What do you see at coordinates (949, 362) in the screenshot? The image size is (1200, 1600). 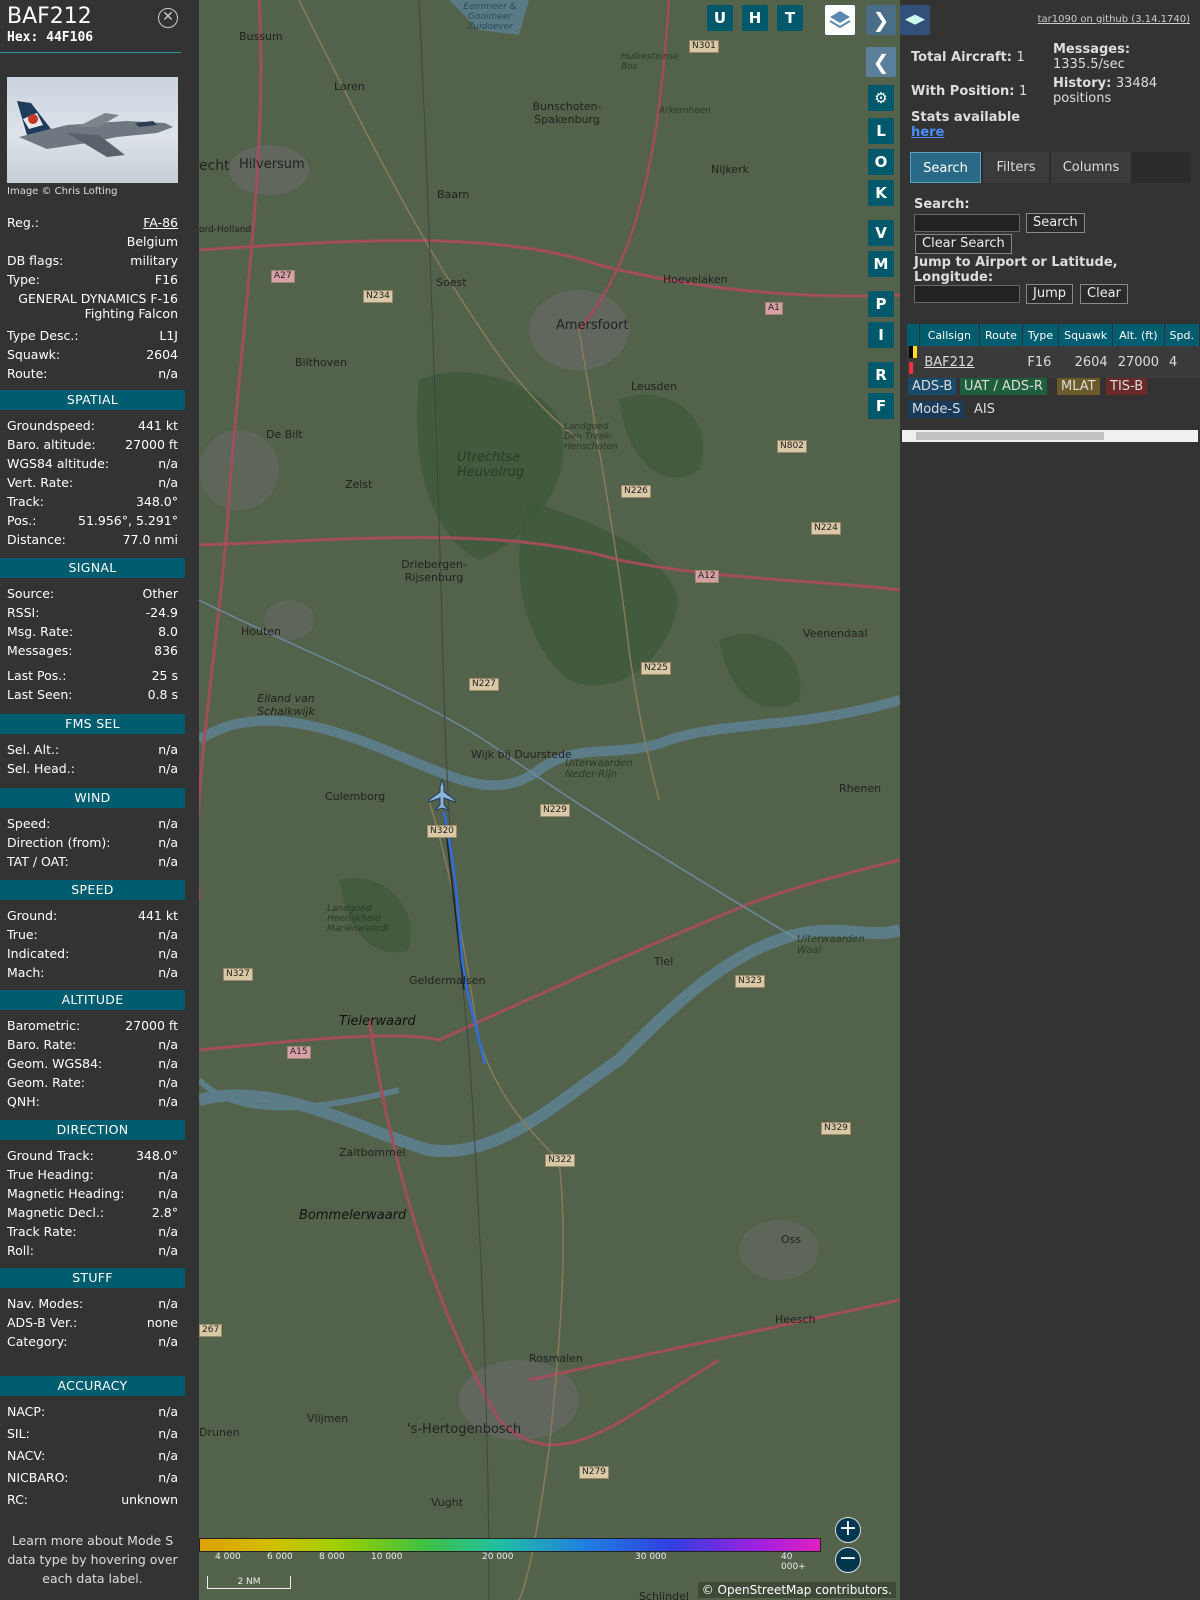 I see `callsign-cell: BAF212` at bounding box center [949, 362].